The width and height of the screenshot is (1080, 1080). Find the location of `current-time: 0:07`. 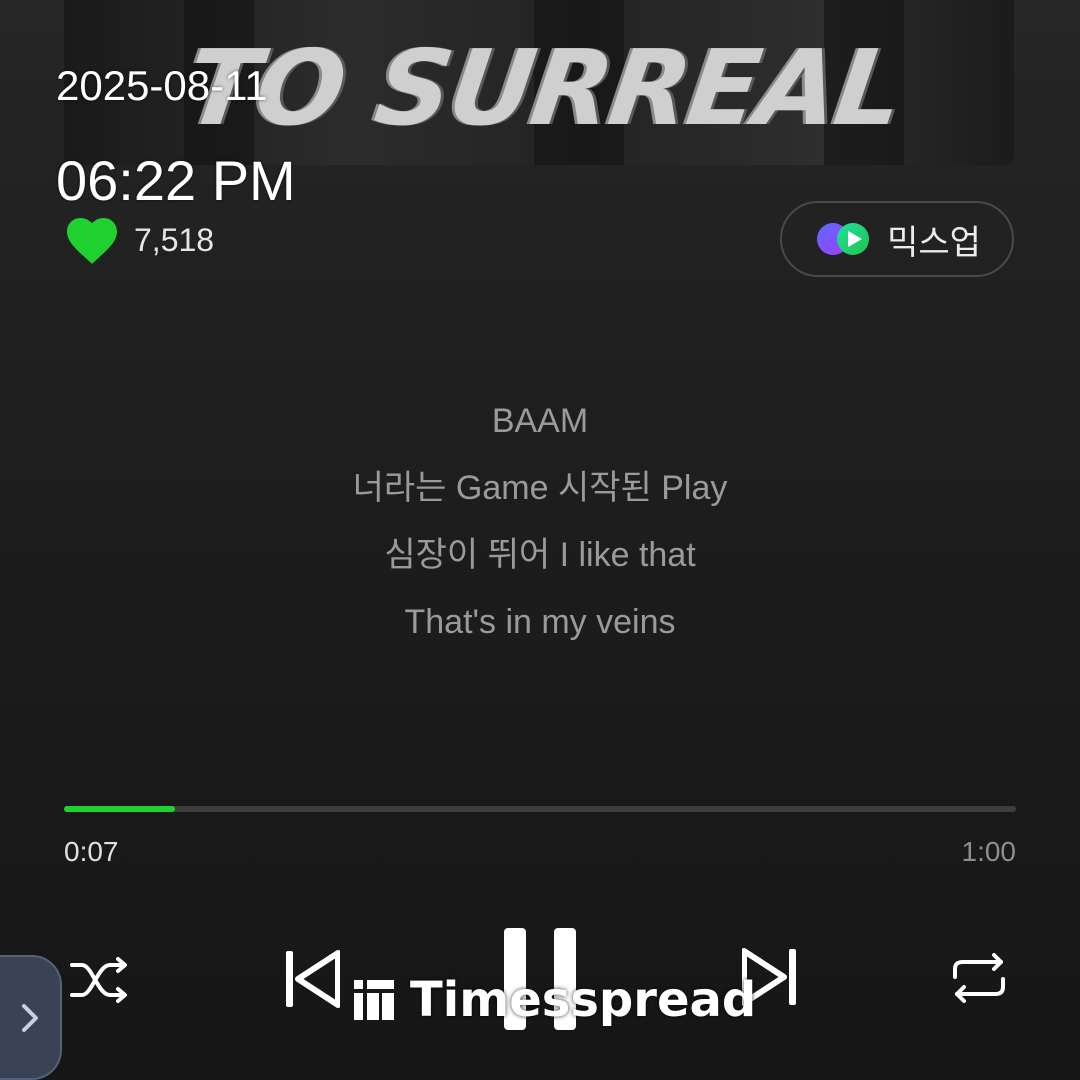

current-time: 0:07 is located at coordinates (91, 851).